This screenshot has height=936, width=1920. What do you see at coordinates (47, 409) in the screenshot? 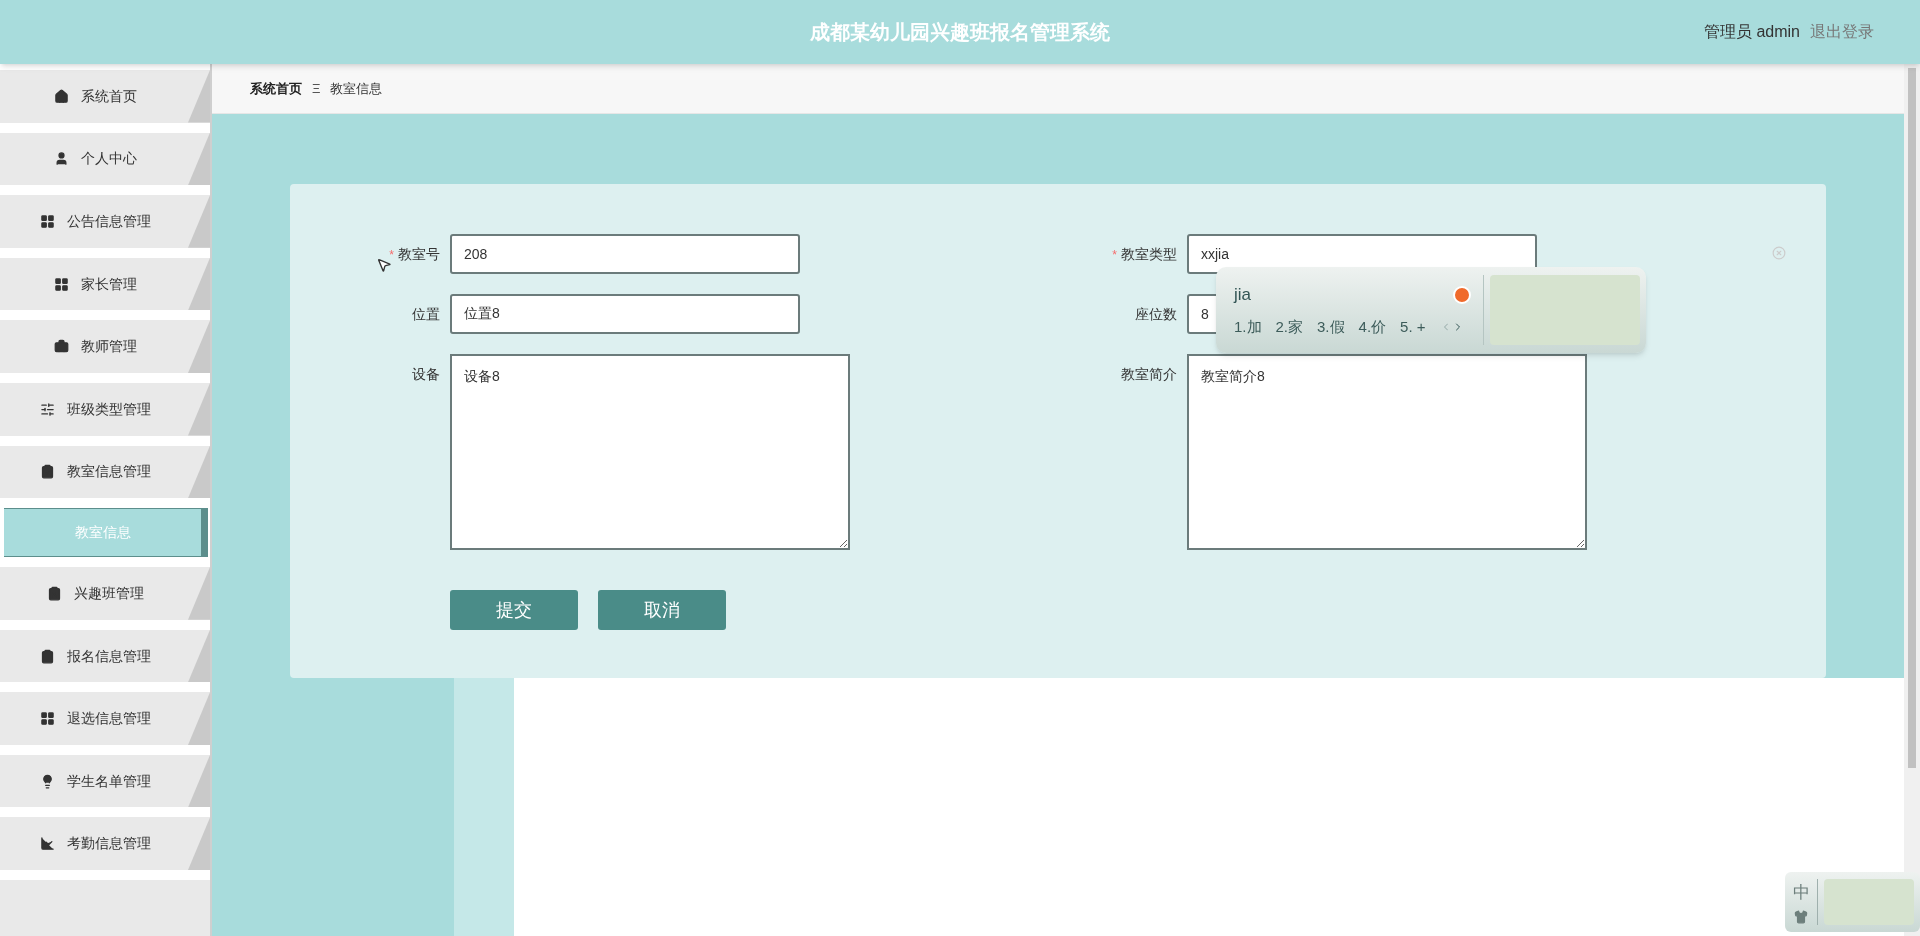
I see `sliders-icon` at bounding box center [47, 409].